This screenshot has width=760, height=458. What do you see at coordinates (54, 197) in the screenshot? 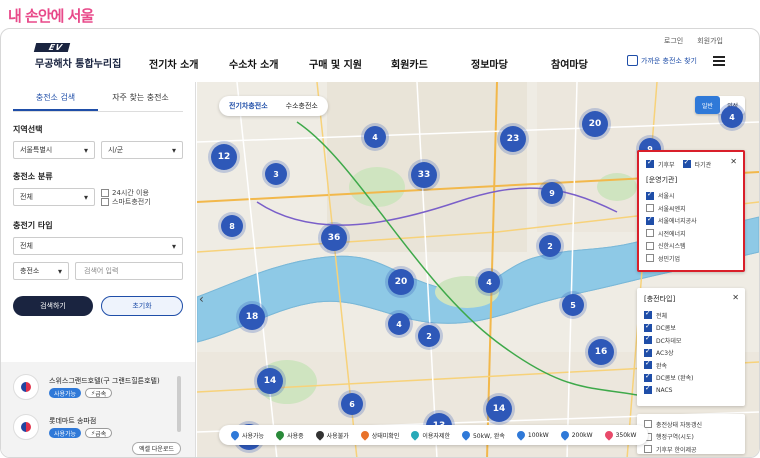
I see `category-select: 전체` at bounding box center [54, 197].